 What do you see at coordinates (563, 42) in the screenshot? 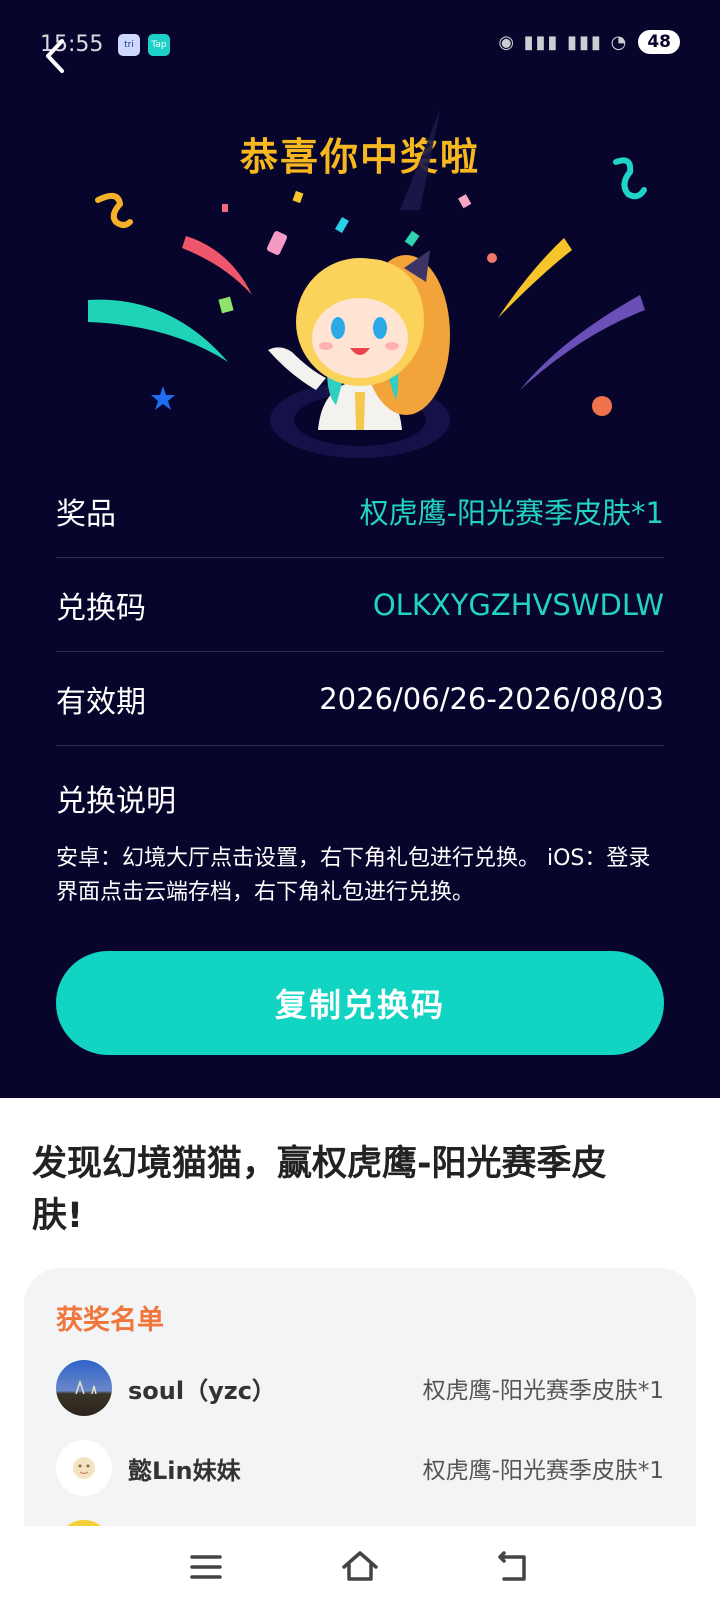
I see `signal-icon: ◉ ▮▮▮ ▮▮▮ ◔` at bounding box center [563, 42].